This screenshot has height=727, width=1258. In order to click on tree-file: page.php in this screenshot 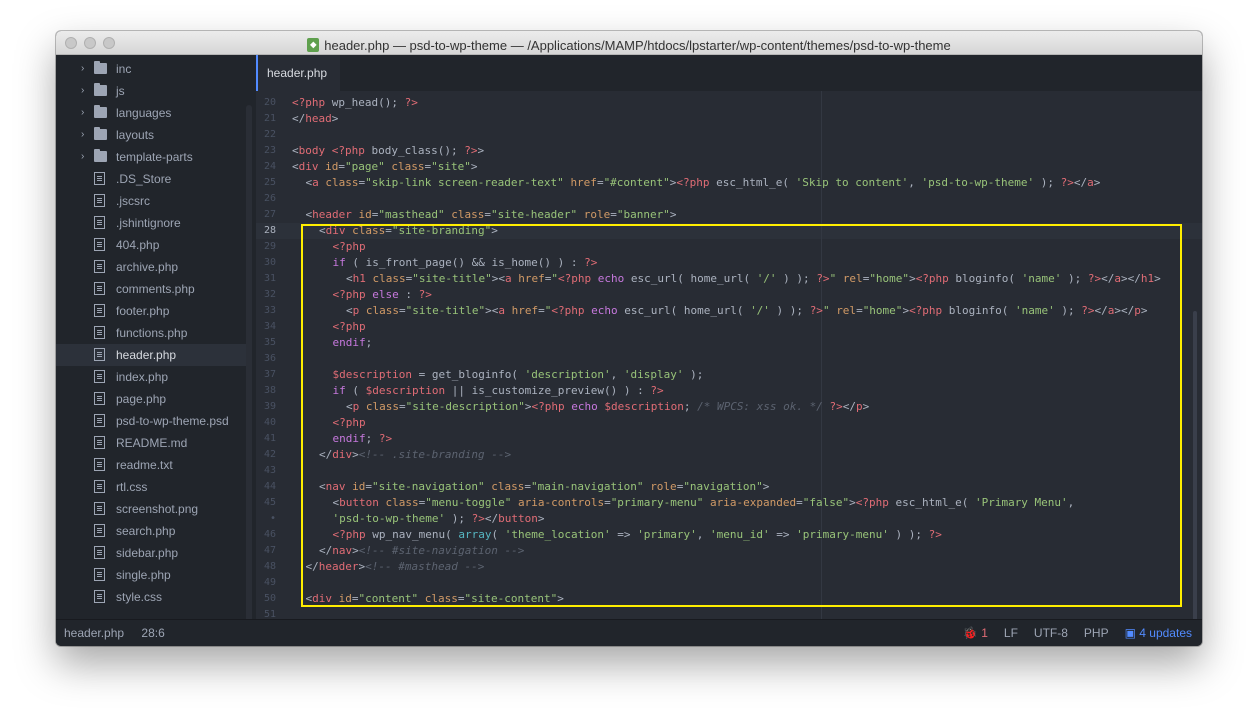, I will do `click(151, 399)`.